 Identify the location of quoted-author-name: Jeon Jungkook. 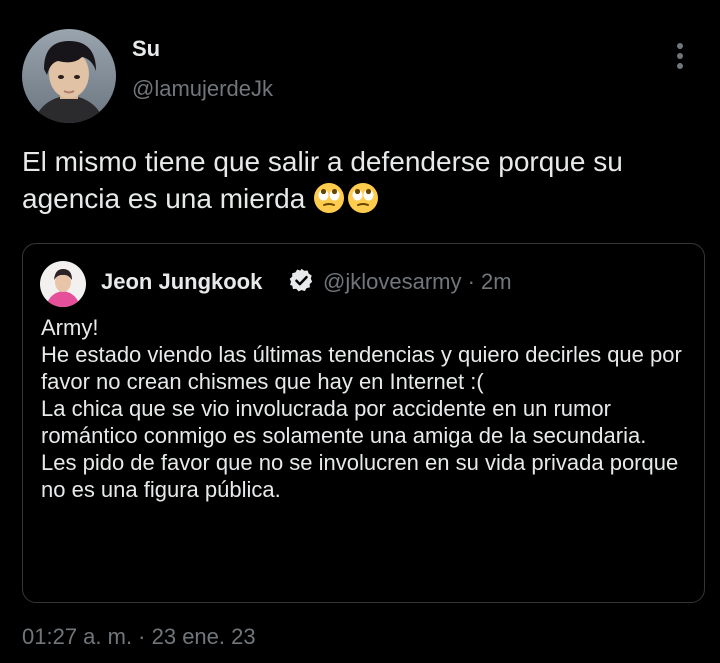
(181, 282).